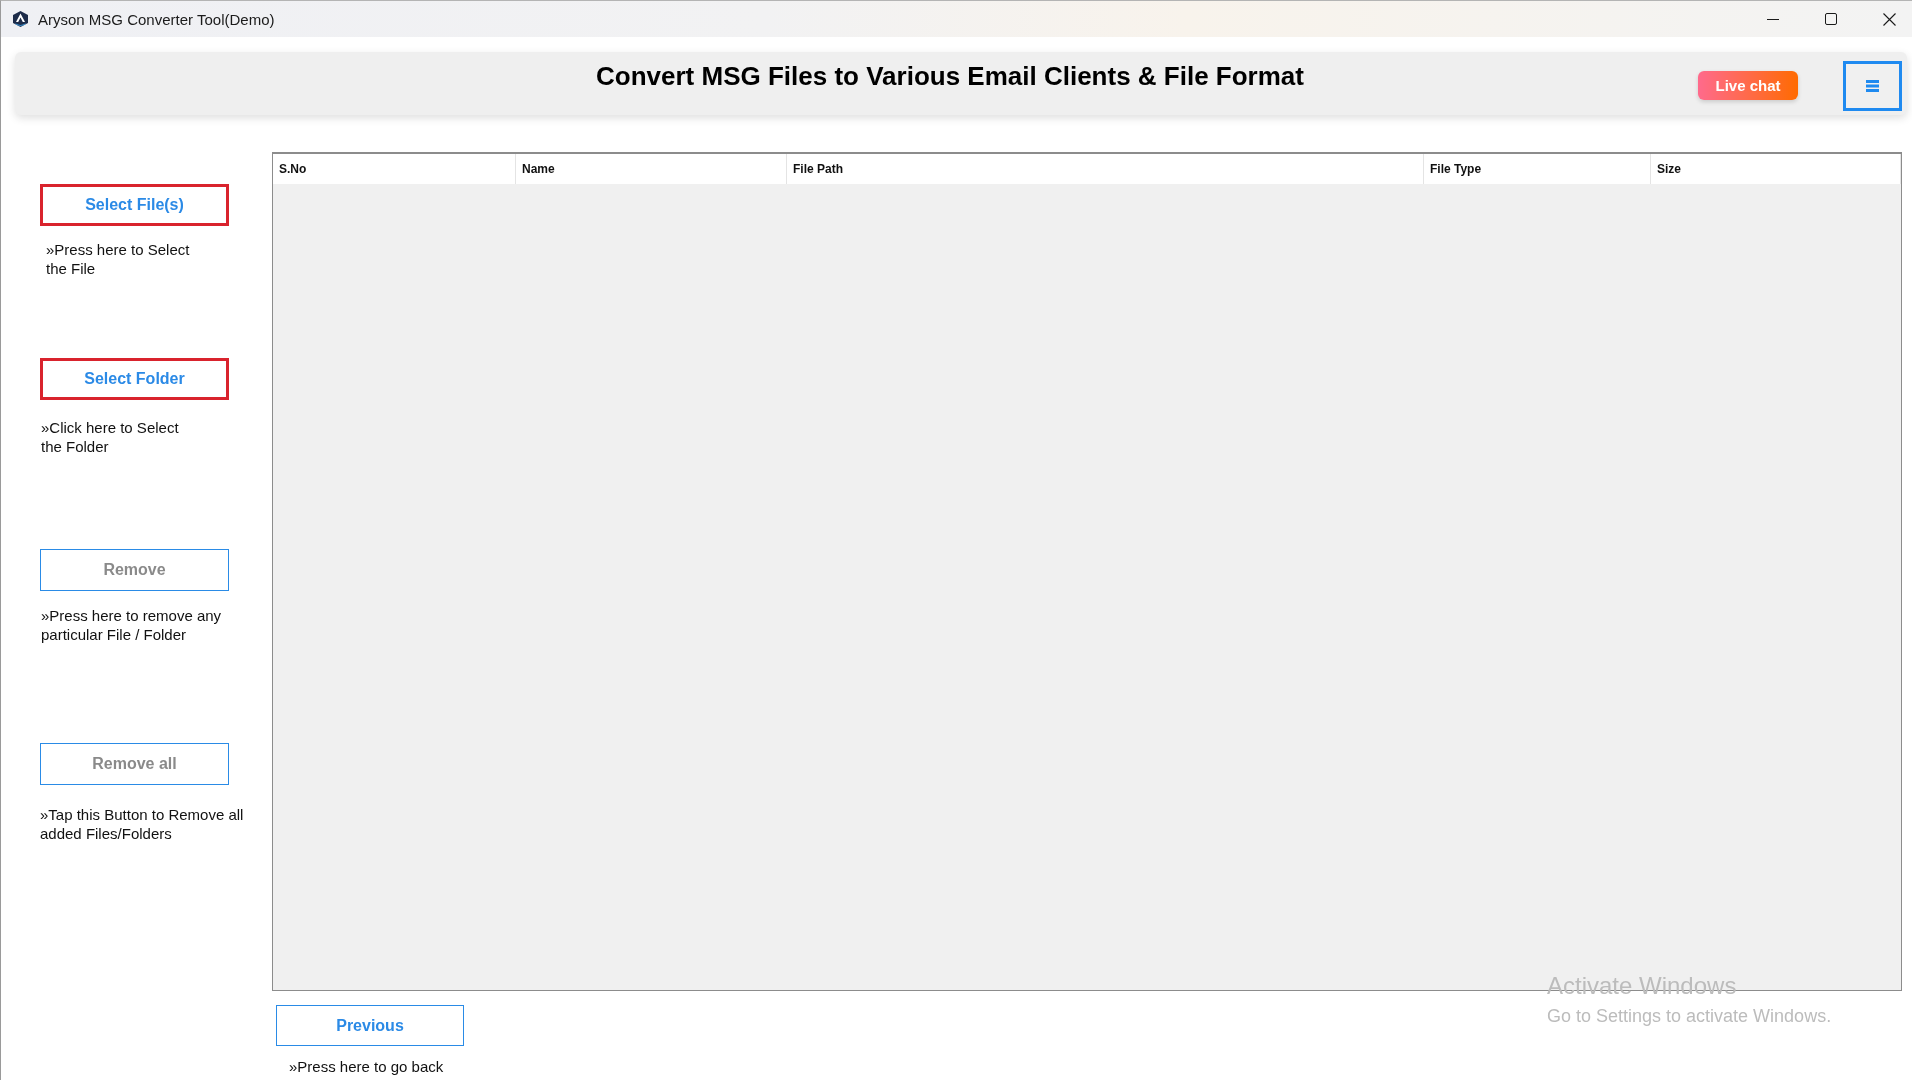  I want to click on action-hint-text: »Click here to Select the Folder, so click(110, 437).